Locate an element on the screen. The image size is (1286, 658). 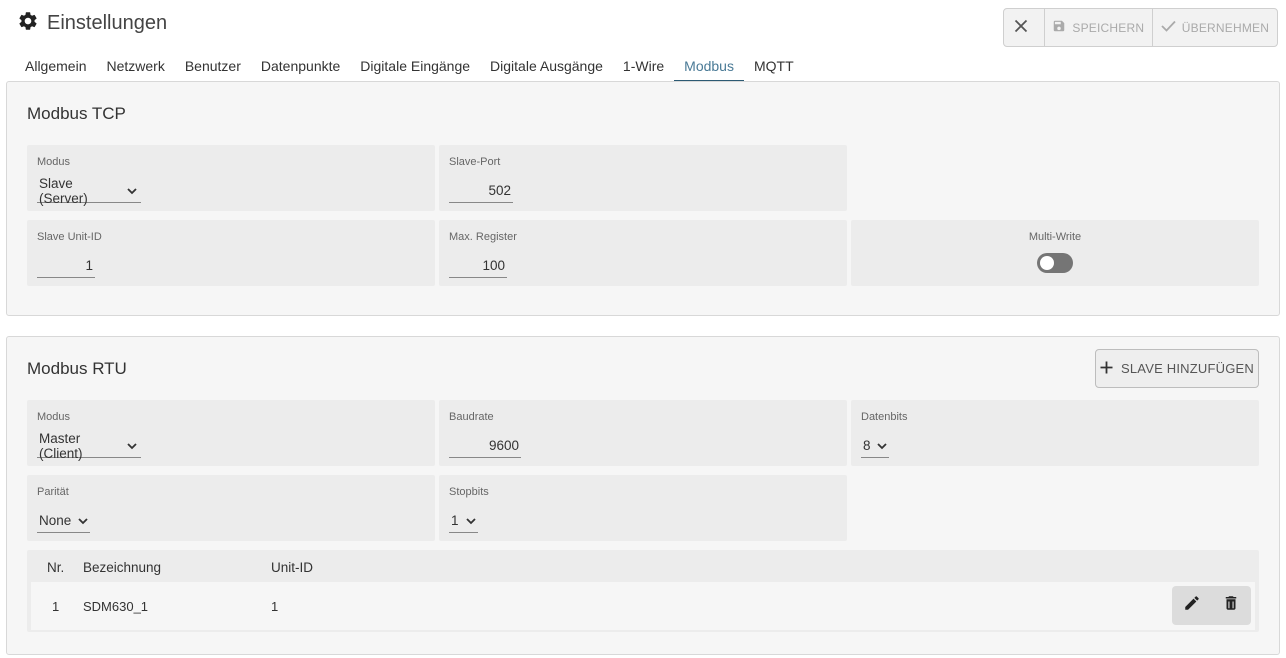
close-button is located at coordinates (1024, 27).